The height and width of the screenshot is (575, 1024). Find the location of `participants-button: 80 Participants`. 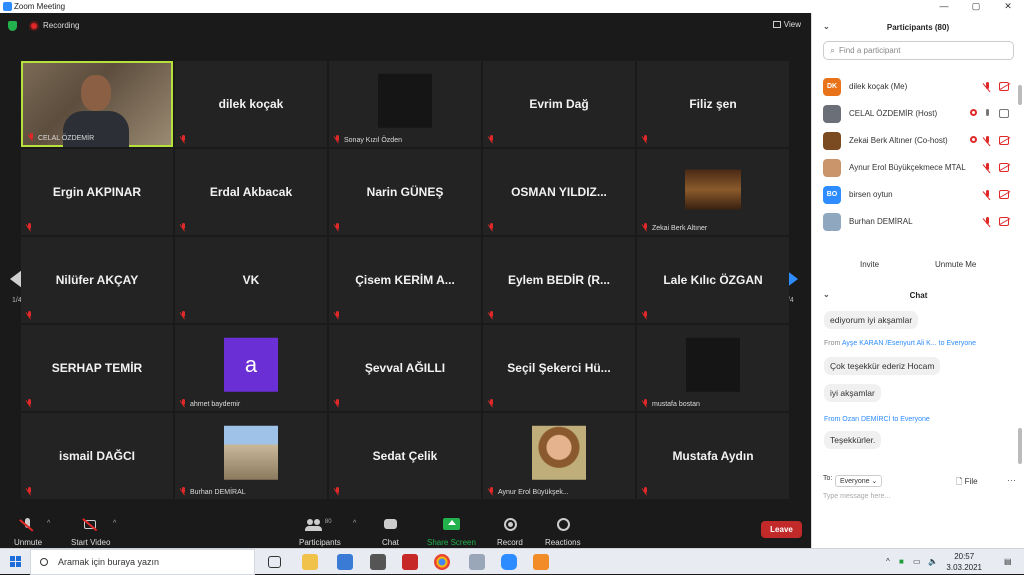

participants-button: 80 Participants is located at coordinates (320, 532).